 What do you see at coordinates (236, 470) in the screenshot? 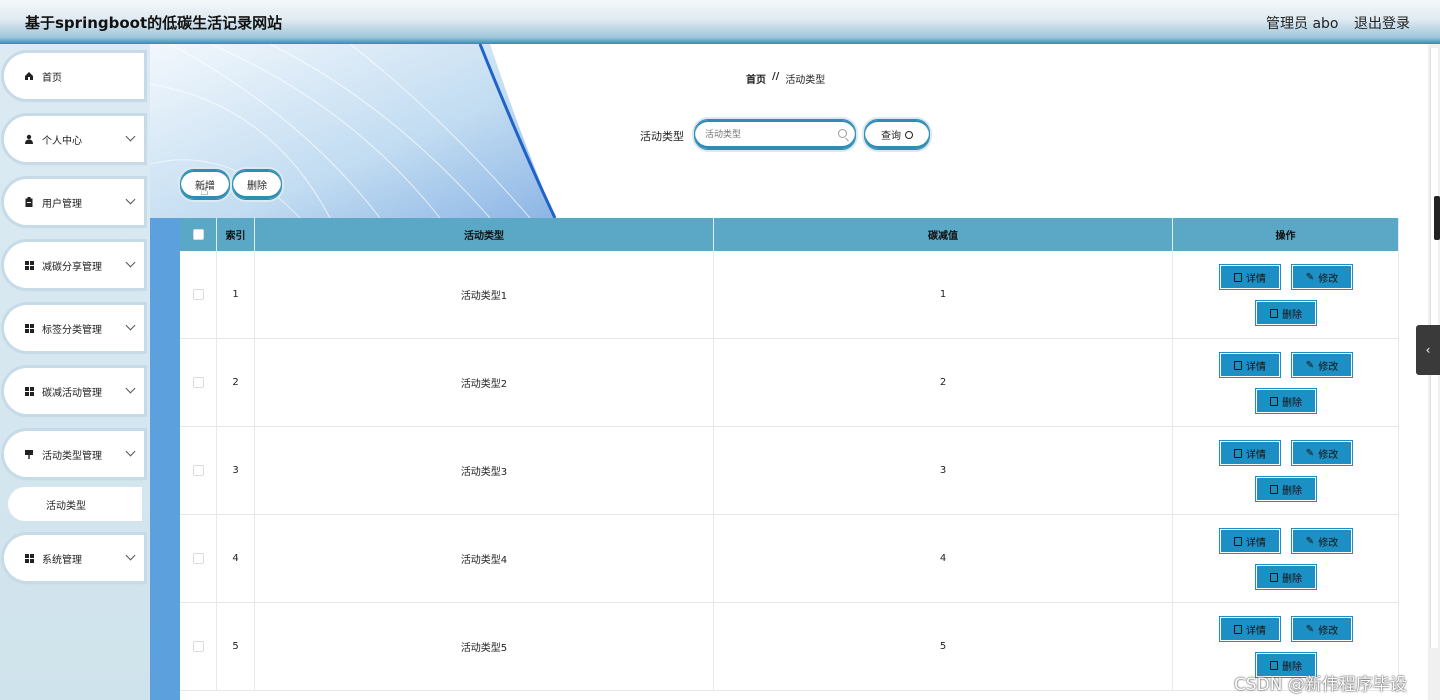
I see `cell-index: 3` at bounding box center [236, 470].